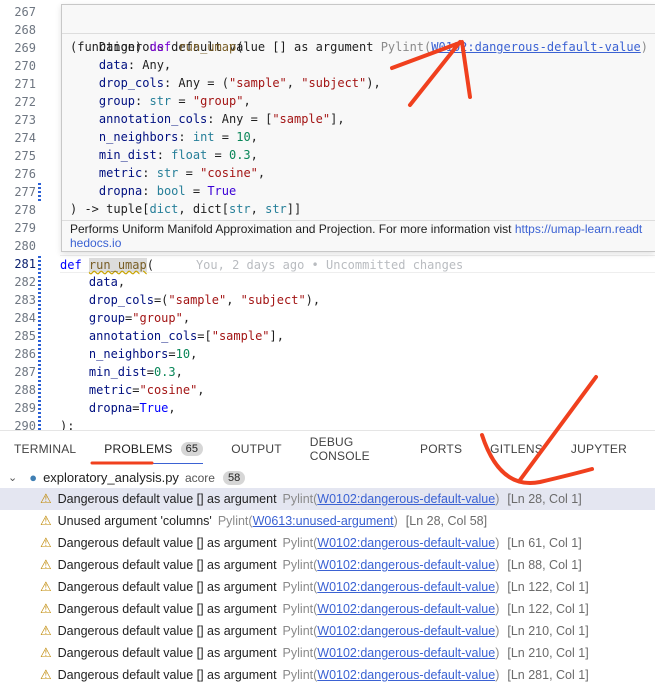  Describe the element at coordinates (204, 336) in the screenshot. I see `code-token: =[` at that location.